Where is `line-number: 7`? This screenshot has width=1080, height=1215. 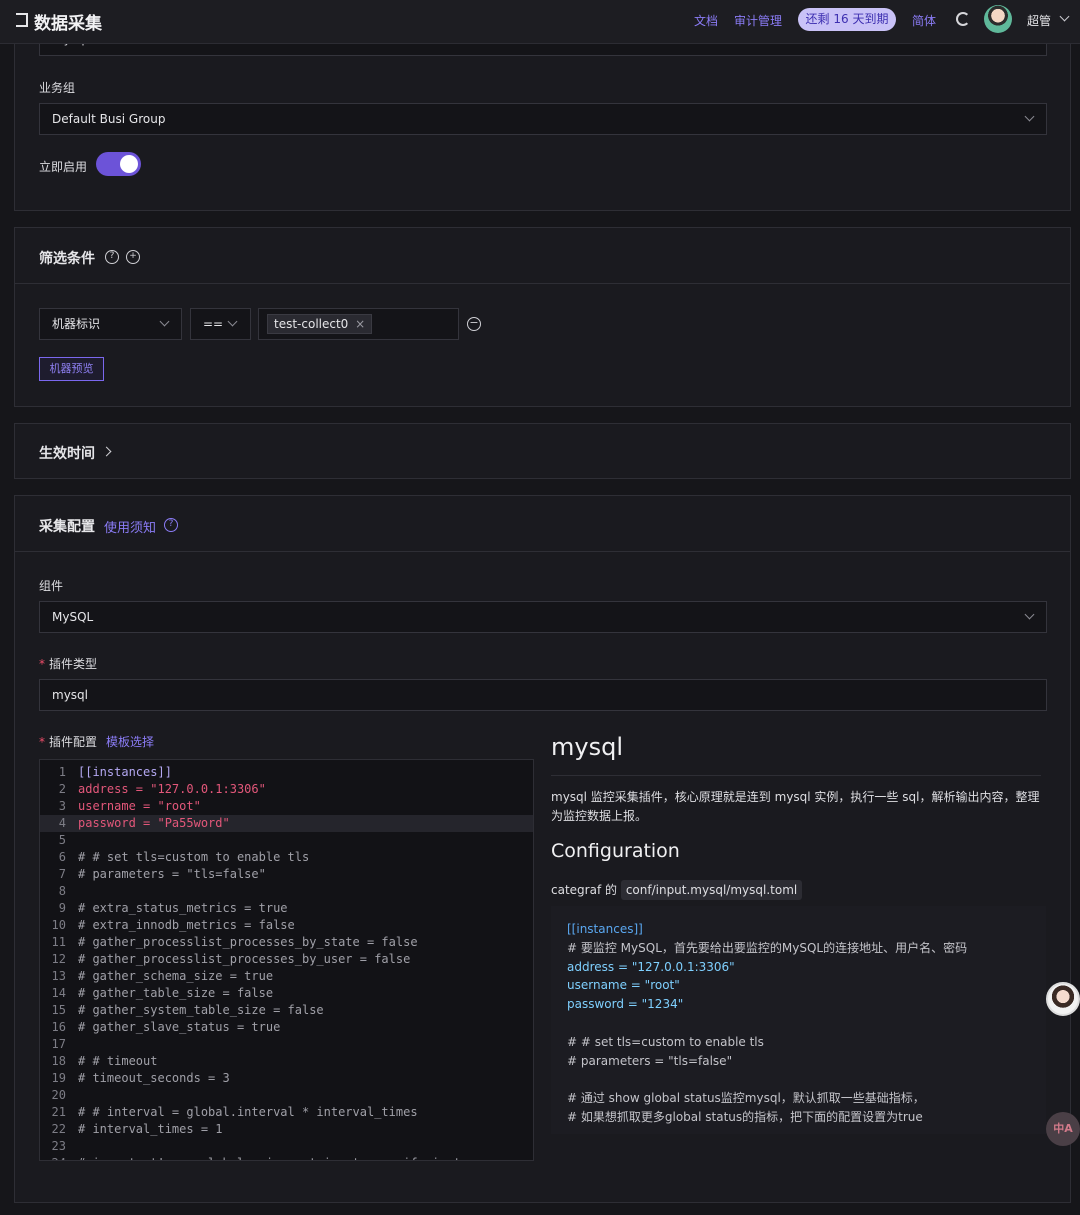
line-number: 7 is located at coordinates (62, 874).